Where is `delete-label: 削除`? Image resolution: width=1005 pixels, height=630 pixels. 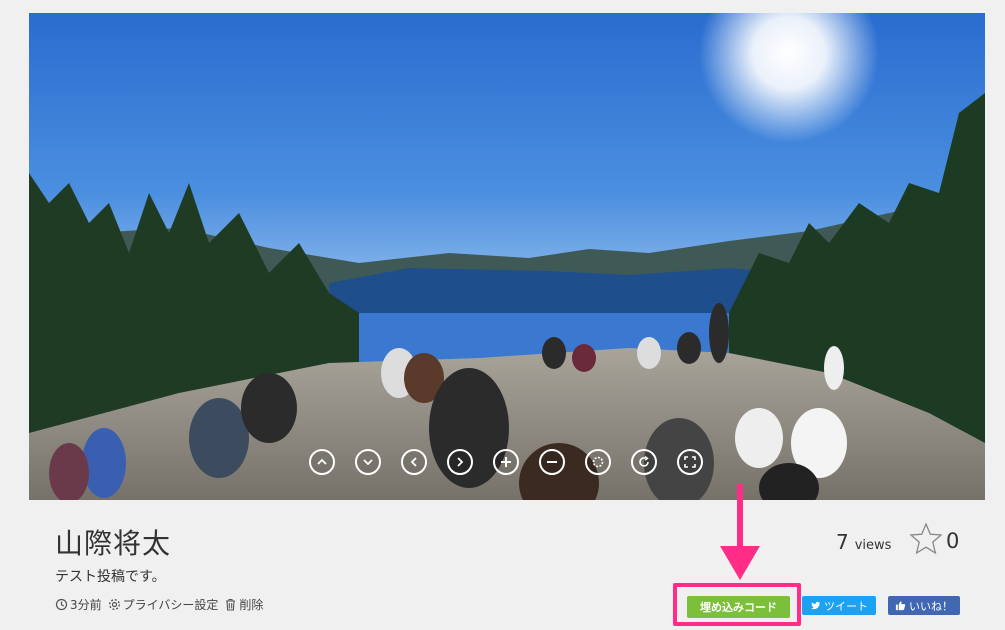 delete-label: 削除 is located at coordinates (251, 604).